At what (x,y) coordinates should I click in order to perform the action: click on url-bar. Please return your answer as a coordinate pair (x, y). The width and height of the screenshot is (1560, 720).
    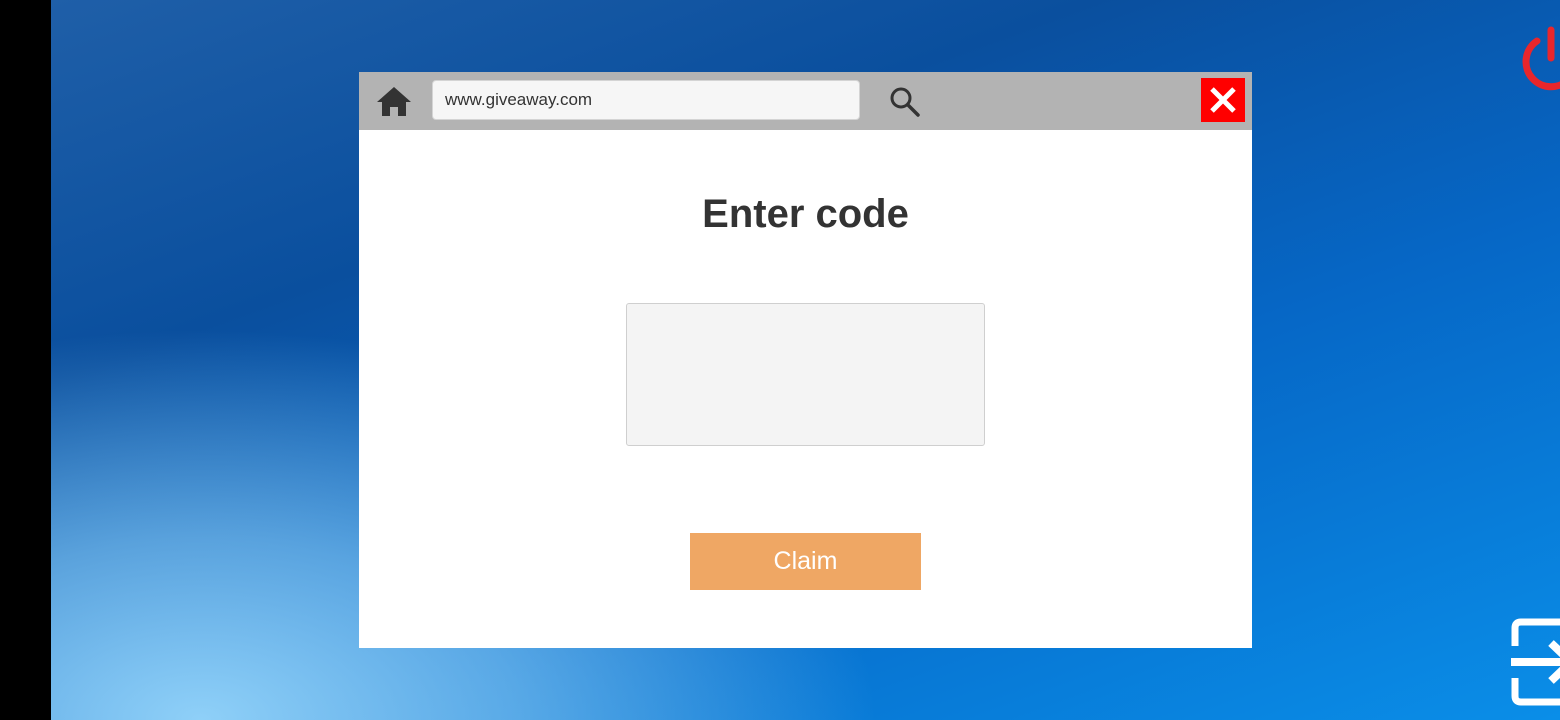
    Looking at the image, I should click on (646, 100).